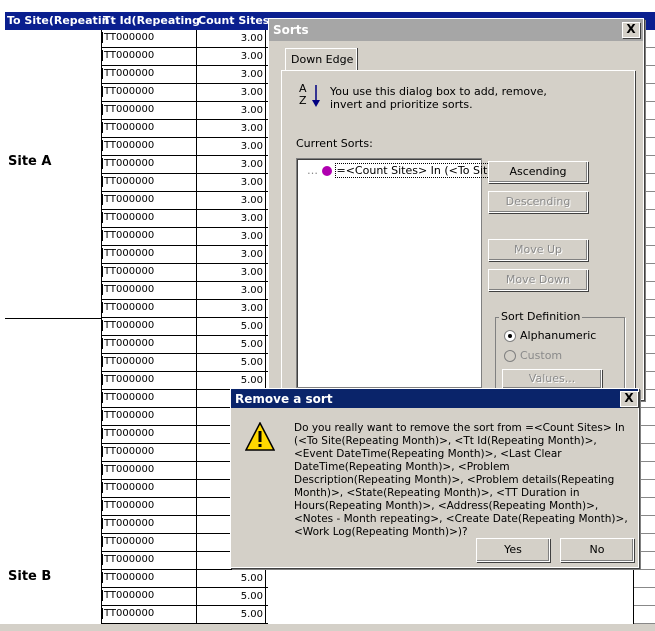  Describe the element at coordinates (29, 161) in the screenshot. I see `site-a-label: Site A` at that location.